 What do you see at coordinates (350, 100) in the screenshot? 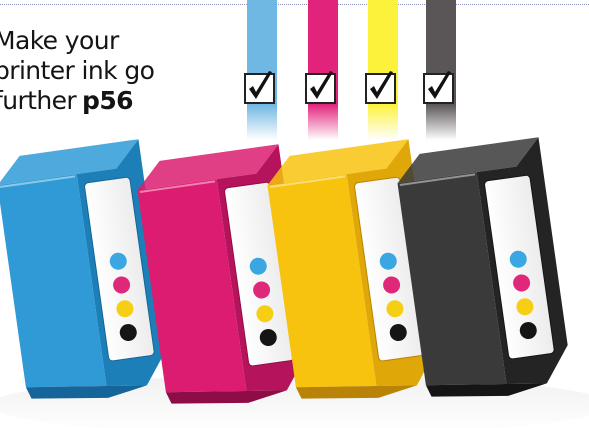
I see `stripe-fade` at bounding box center [350, 100].